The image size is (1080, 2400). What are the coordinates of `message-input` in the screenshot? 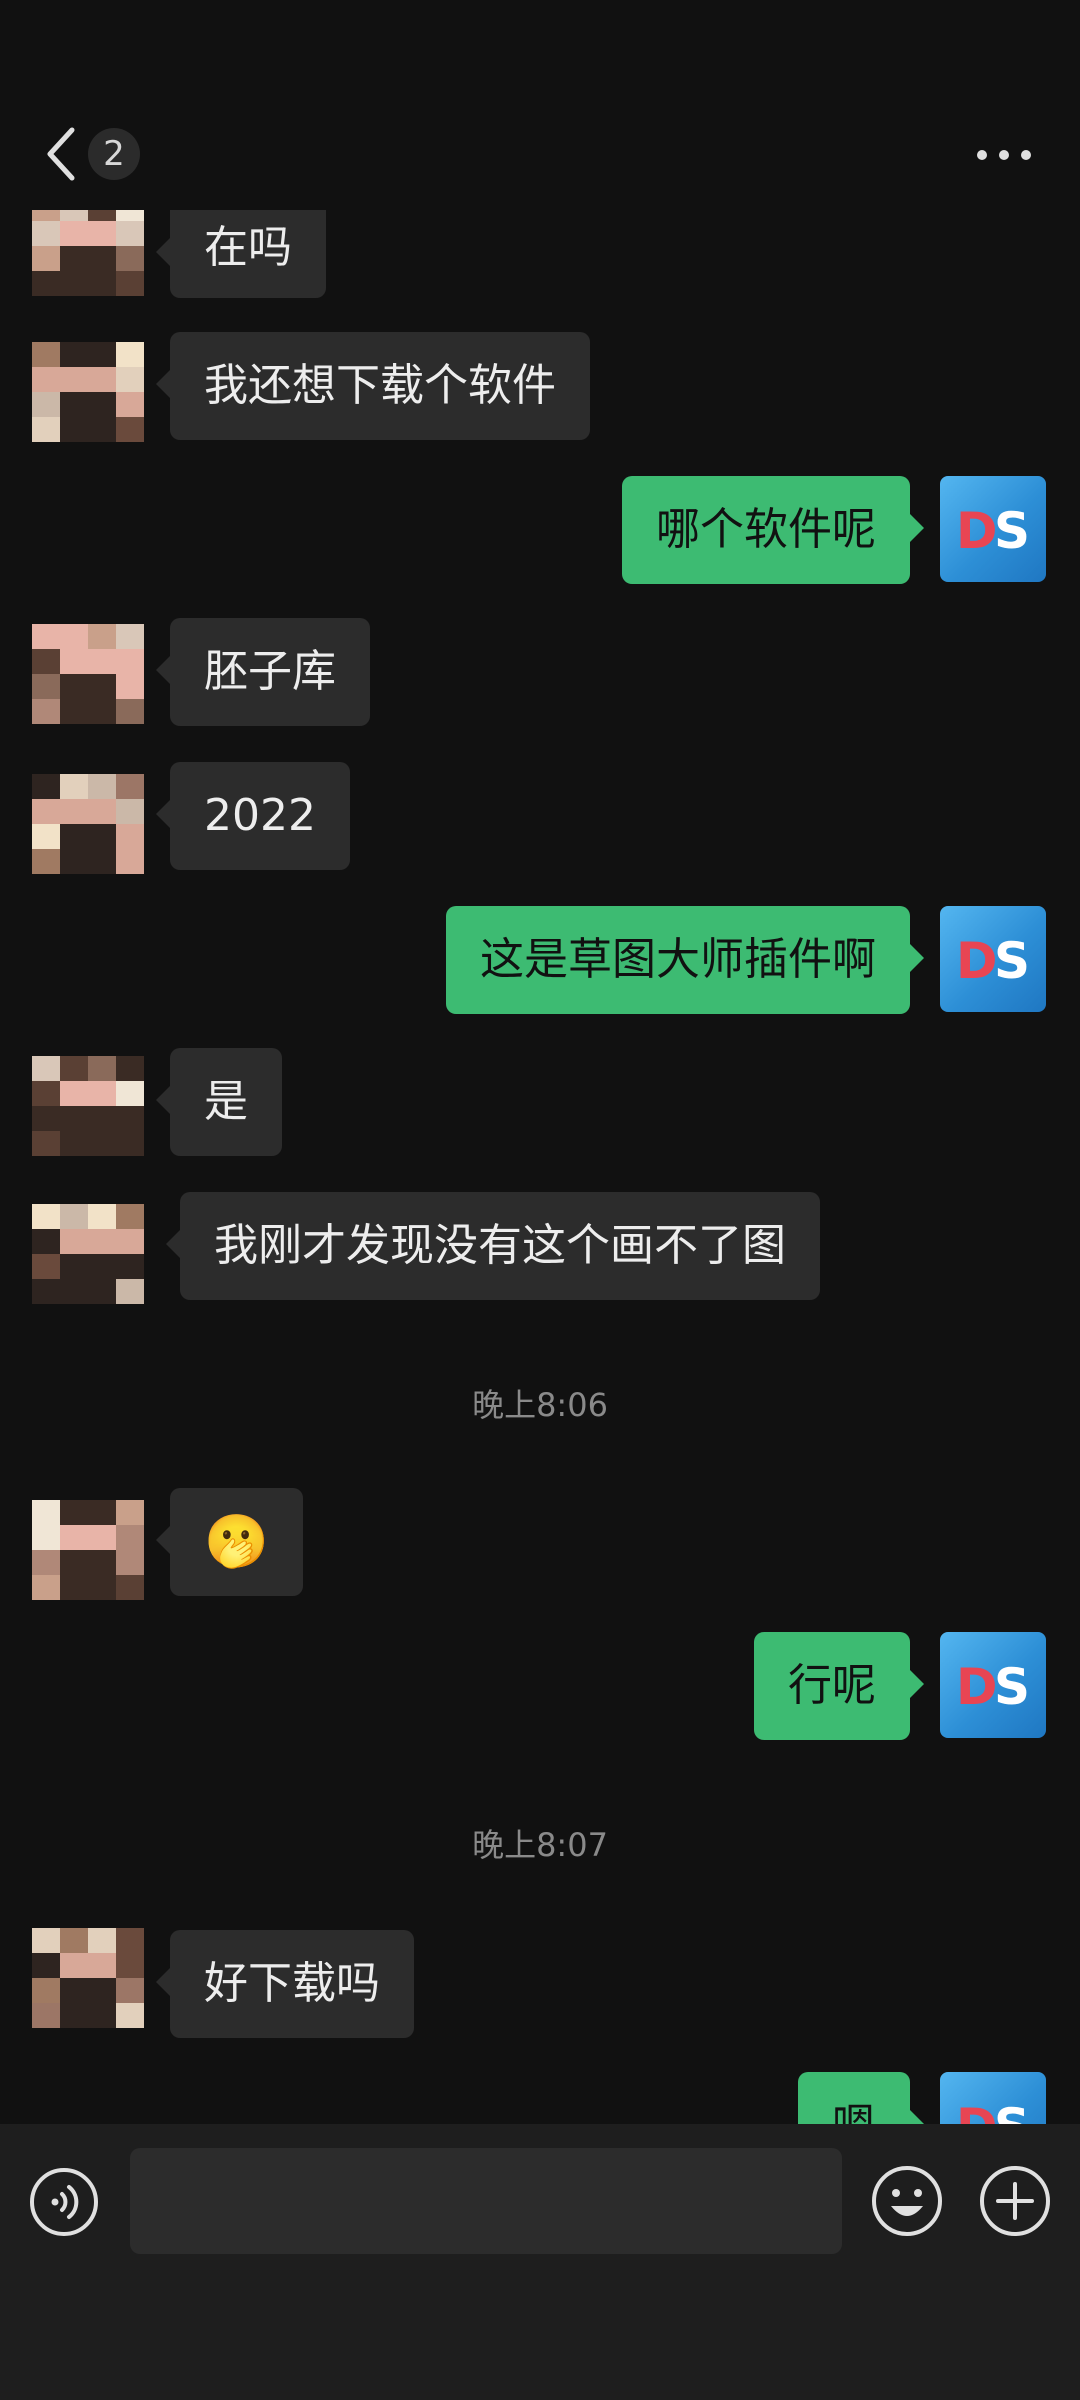 It's located at (486, 2201).